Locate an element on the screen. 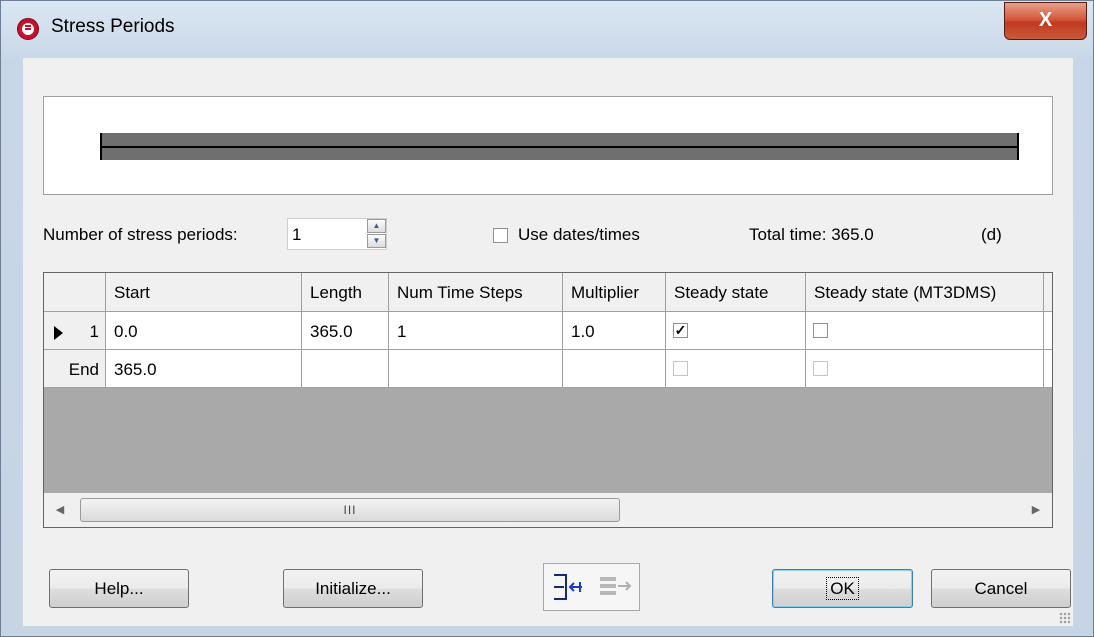 The height and width of the screenshot is (637, 1094). scroll-right-arrow-icon: ▶ is located at coordinates (1036, 510).